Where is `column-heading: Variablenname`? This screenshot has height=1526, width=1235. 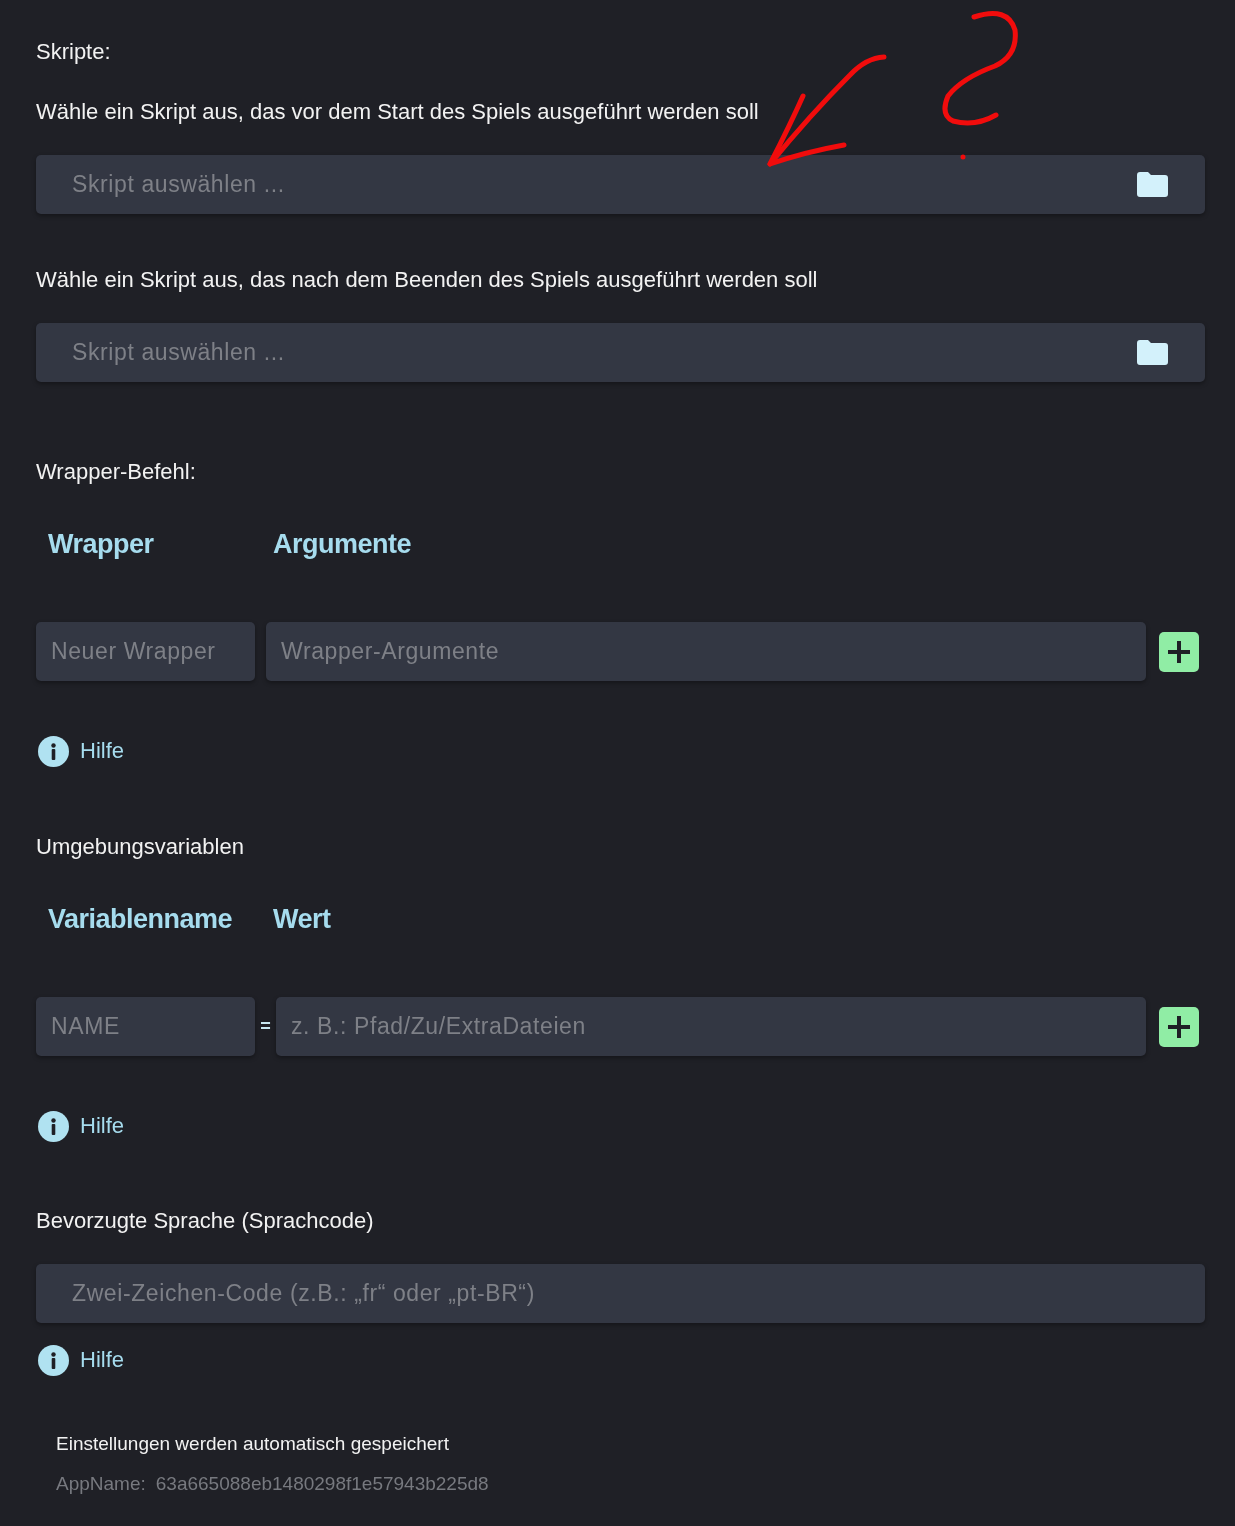 column-heading: Variablenname is located at coordinates (141, 919).